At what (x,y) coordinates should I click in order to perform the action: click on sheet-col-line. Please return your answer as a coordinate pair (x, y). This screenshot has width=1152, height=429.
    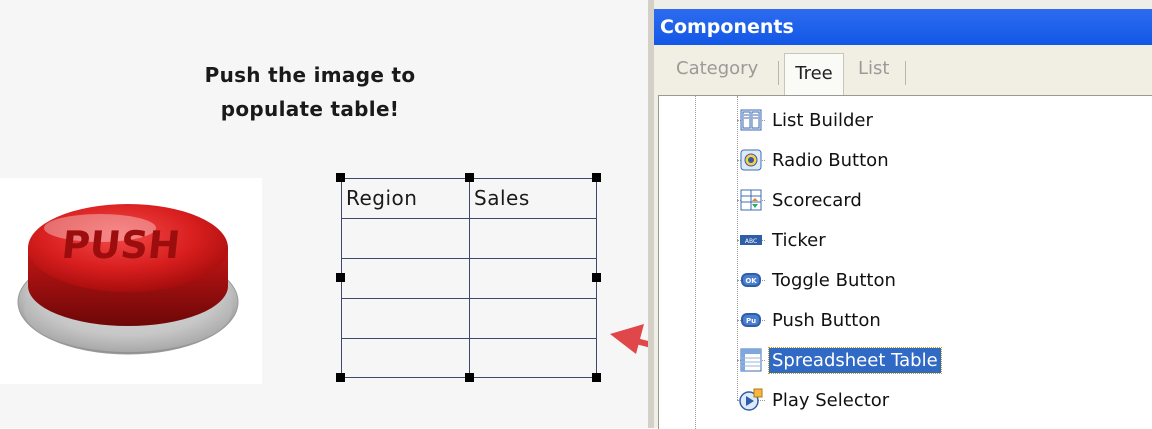
    Looking at the image, I should click on (469, 278).